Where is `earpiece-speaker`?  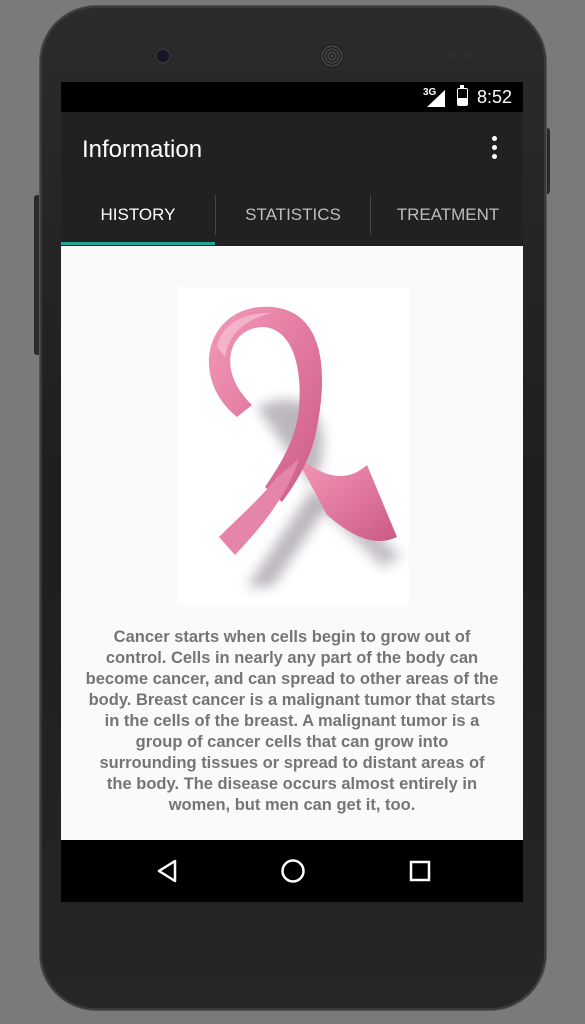 earpiece-speaker is located at coordinates (332, 56).